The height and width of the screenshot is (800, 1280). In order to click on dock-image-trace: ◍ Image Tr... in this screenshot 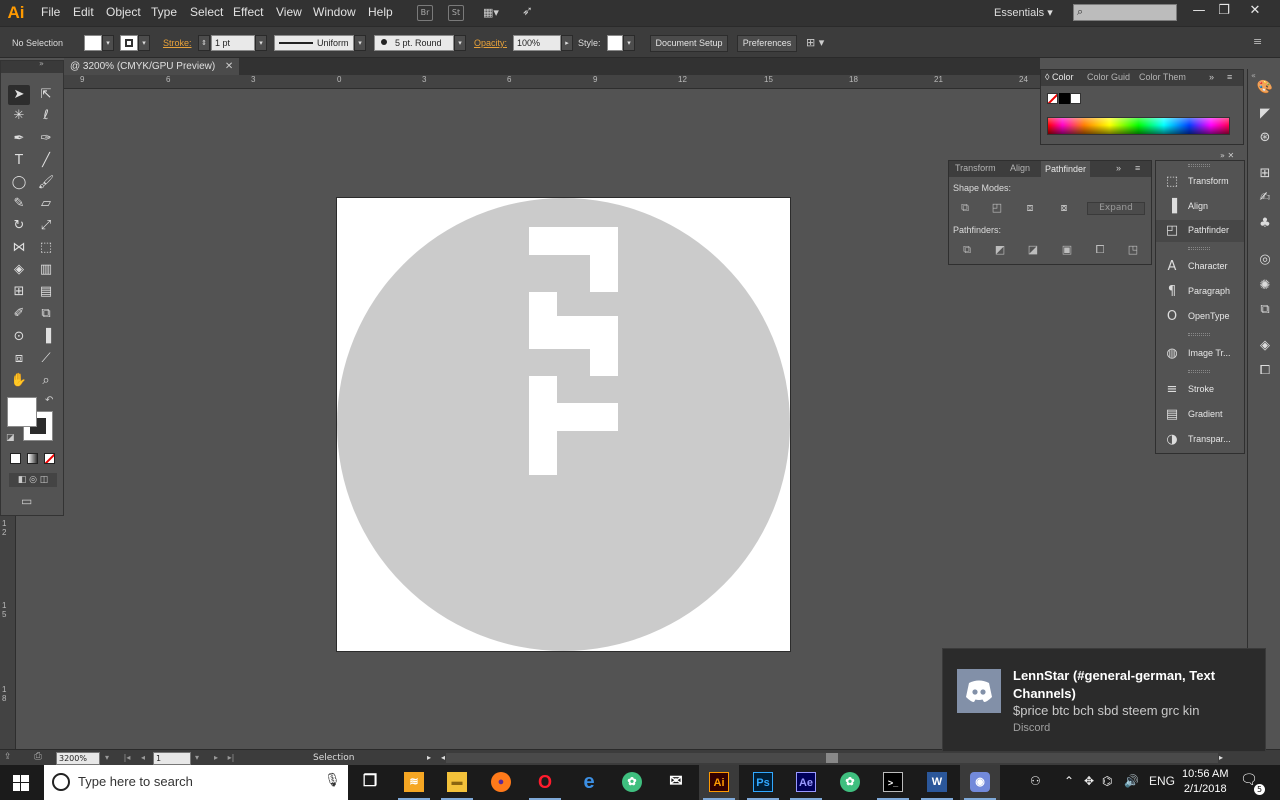, I will do `click(1200, 354)`.